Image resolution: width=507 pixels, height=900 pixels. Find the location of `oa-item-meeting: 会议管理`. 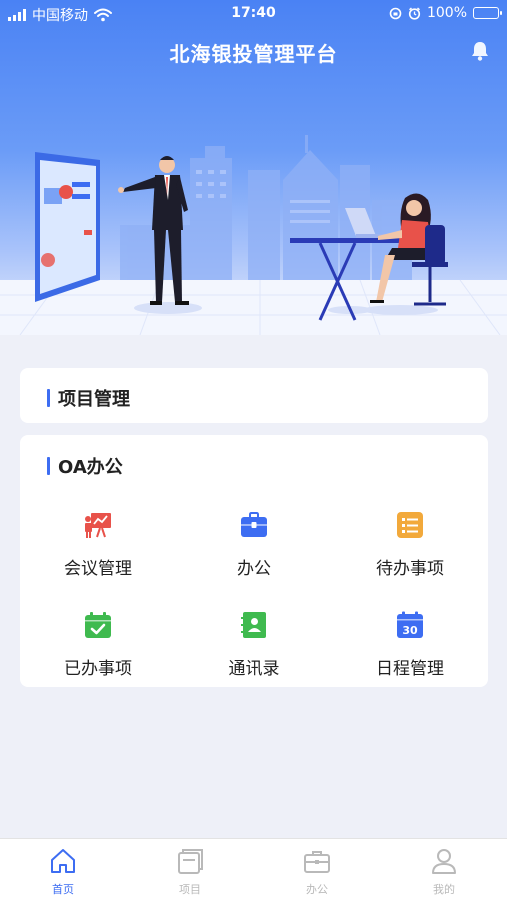

oa-item-meeting: 会议管理 is located at coordinates (98, 544).